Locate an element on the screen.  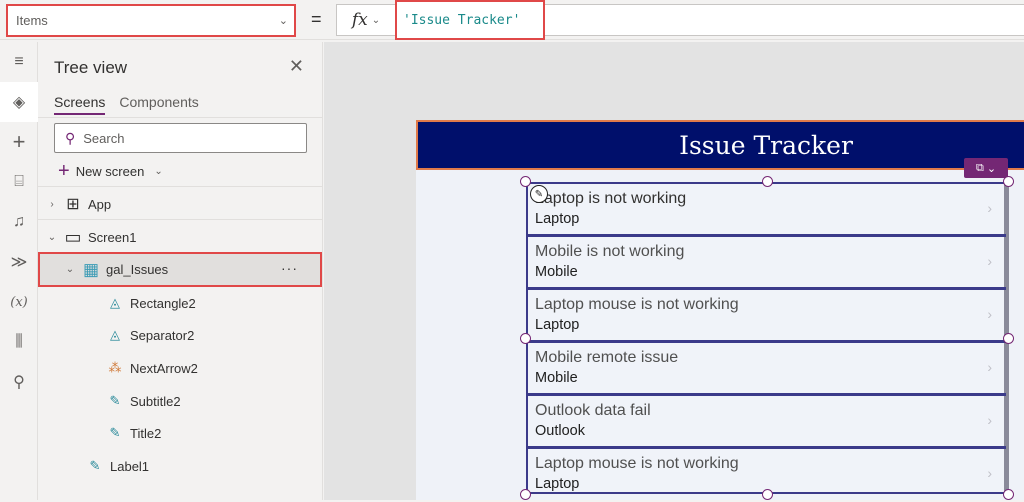
header-label: Issue Tracker is located at coordinates (720, 145).